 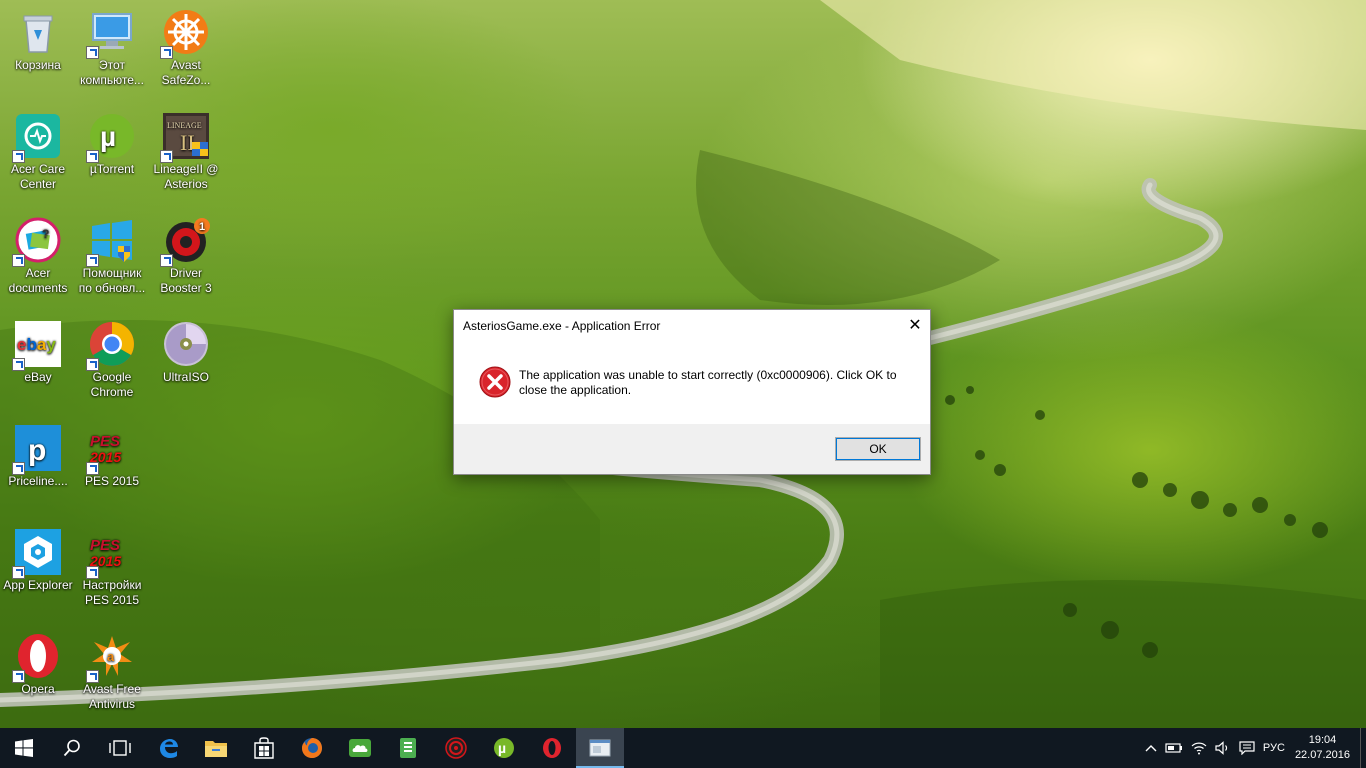 I want to click on store-icon, so click(x=264, y=748).